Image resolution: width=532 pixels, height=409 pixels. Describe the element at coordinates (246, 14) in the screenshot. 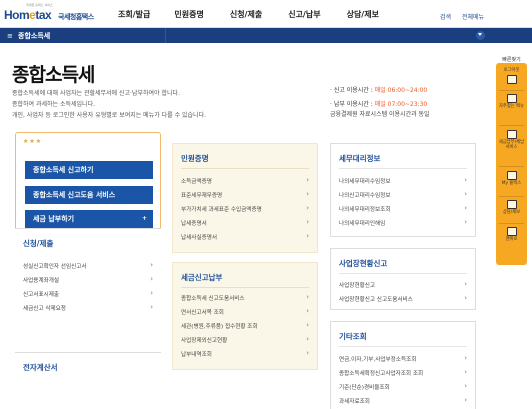

I see `menu-apply: 신청/제출` at that location.